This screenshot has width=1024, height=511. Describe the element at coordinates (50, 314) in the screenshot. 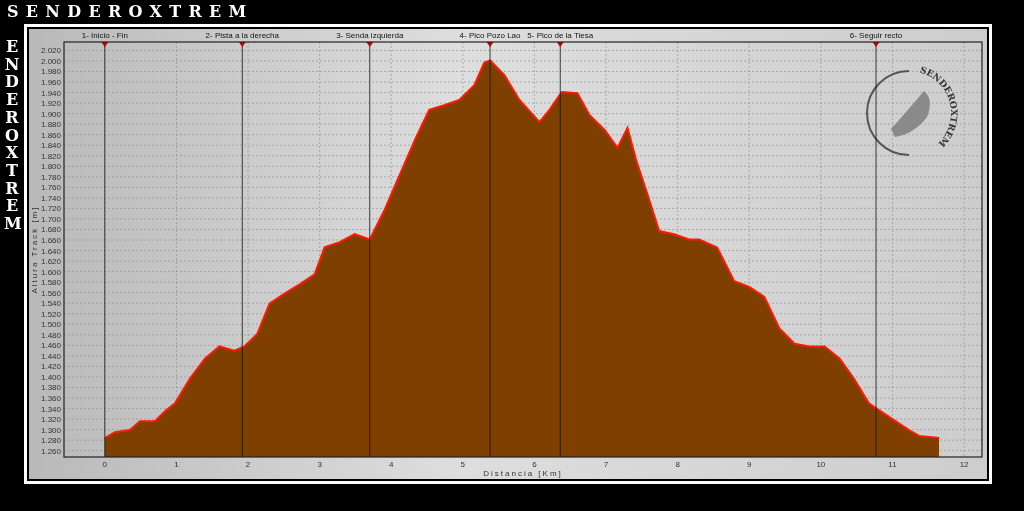

I see `y-tick-label: 1.520` at that location.